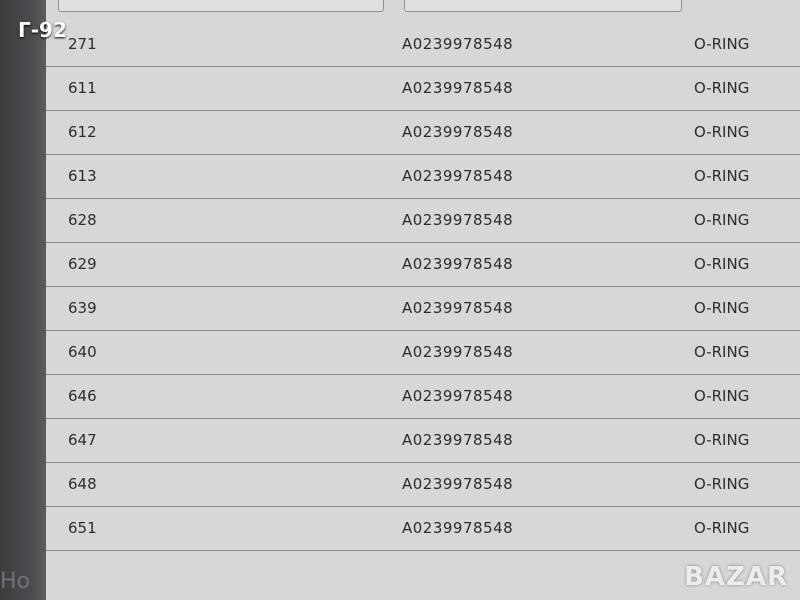 This screenshot has height=600, width=800. I want to click on table-row: 611 A0239978548 O-RING, so click(423, 88).